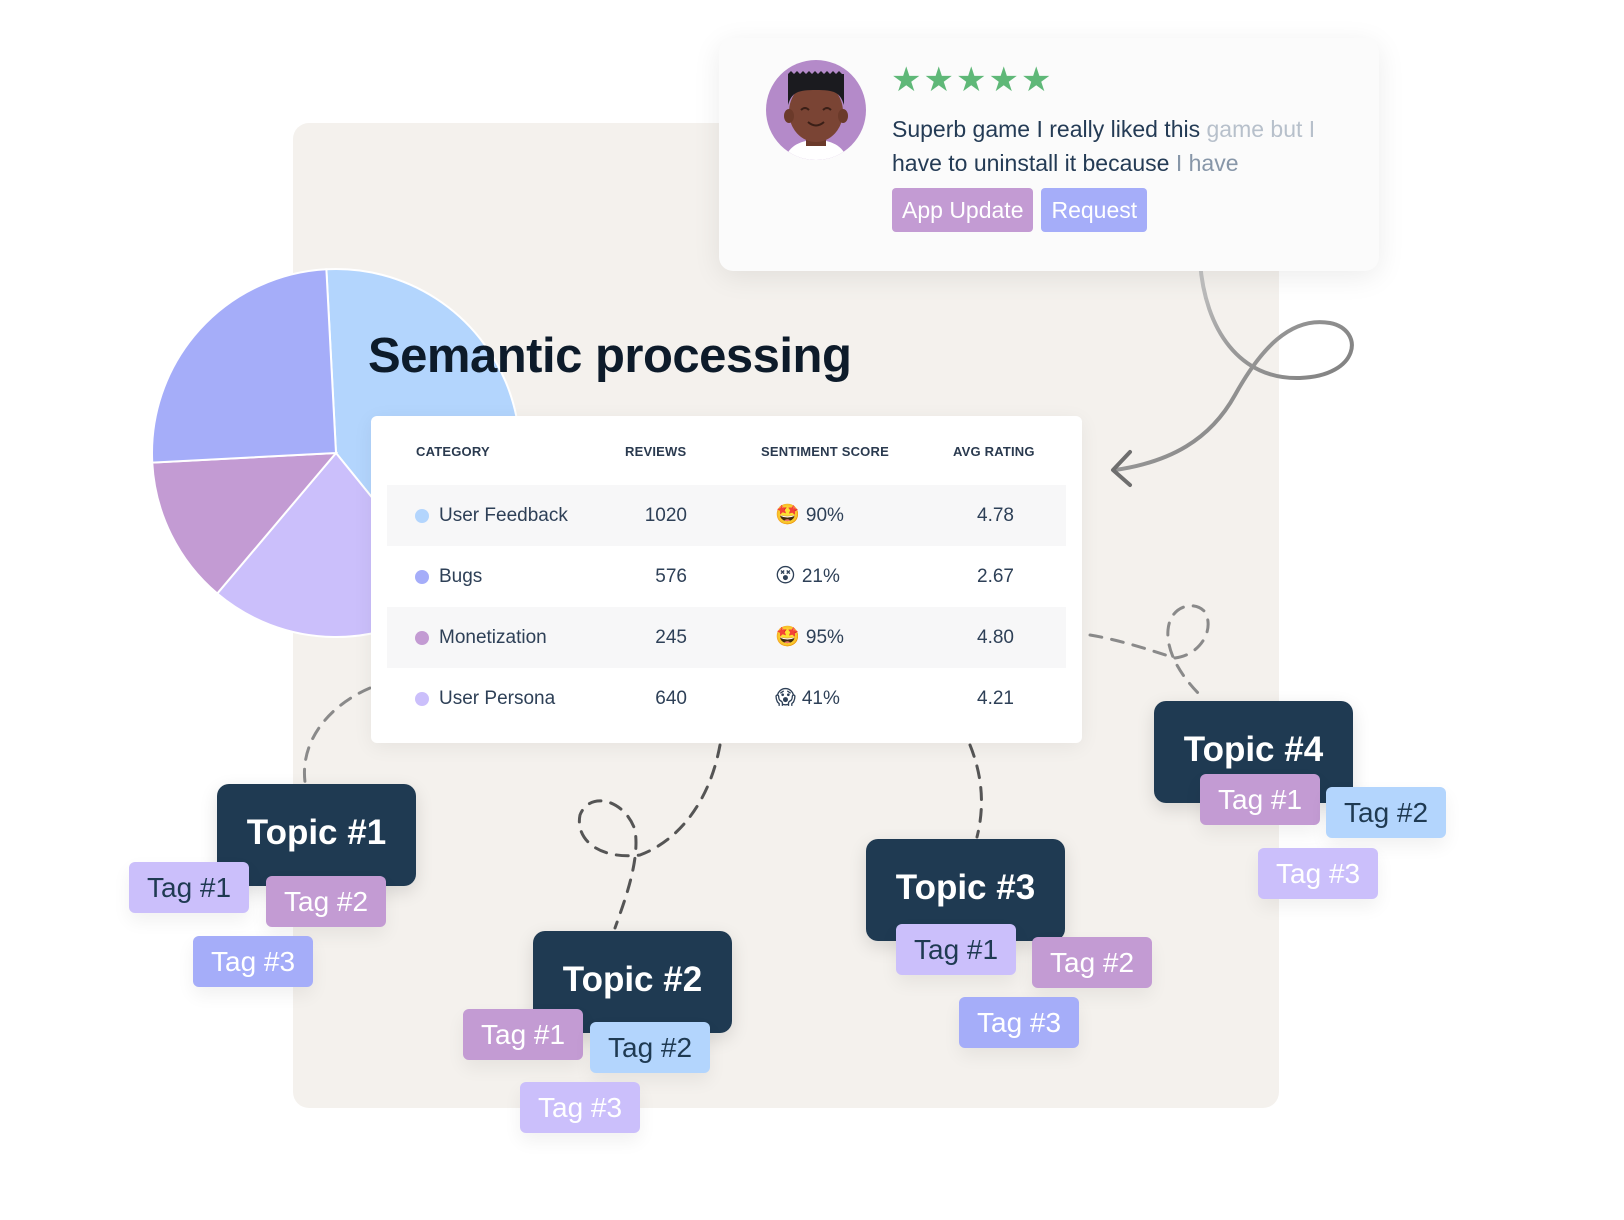  Describe the element at coordinates (1019, 1022) in the screenshot. I see `topic-3-tag-3: Tag #3` at that location.